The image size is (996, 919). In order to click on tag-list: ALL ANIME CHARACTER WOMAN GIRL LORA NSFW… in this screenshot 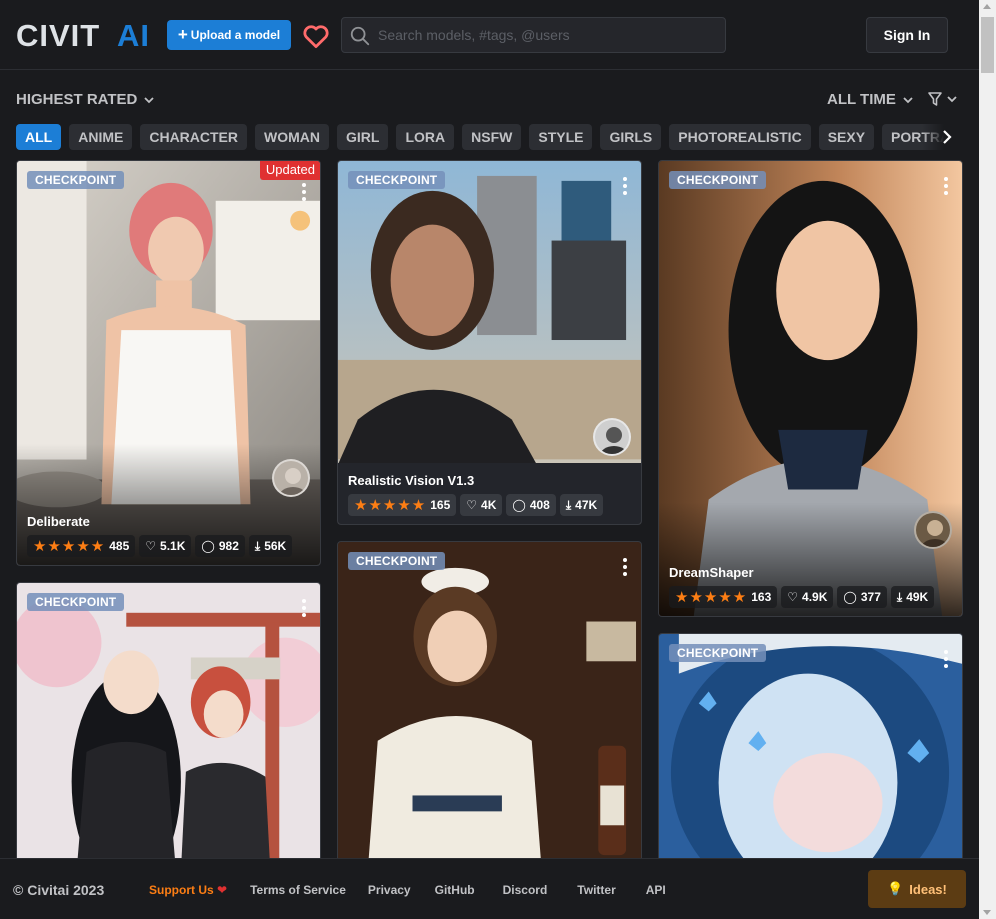, I will do `click(489, 137)`.